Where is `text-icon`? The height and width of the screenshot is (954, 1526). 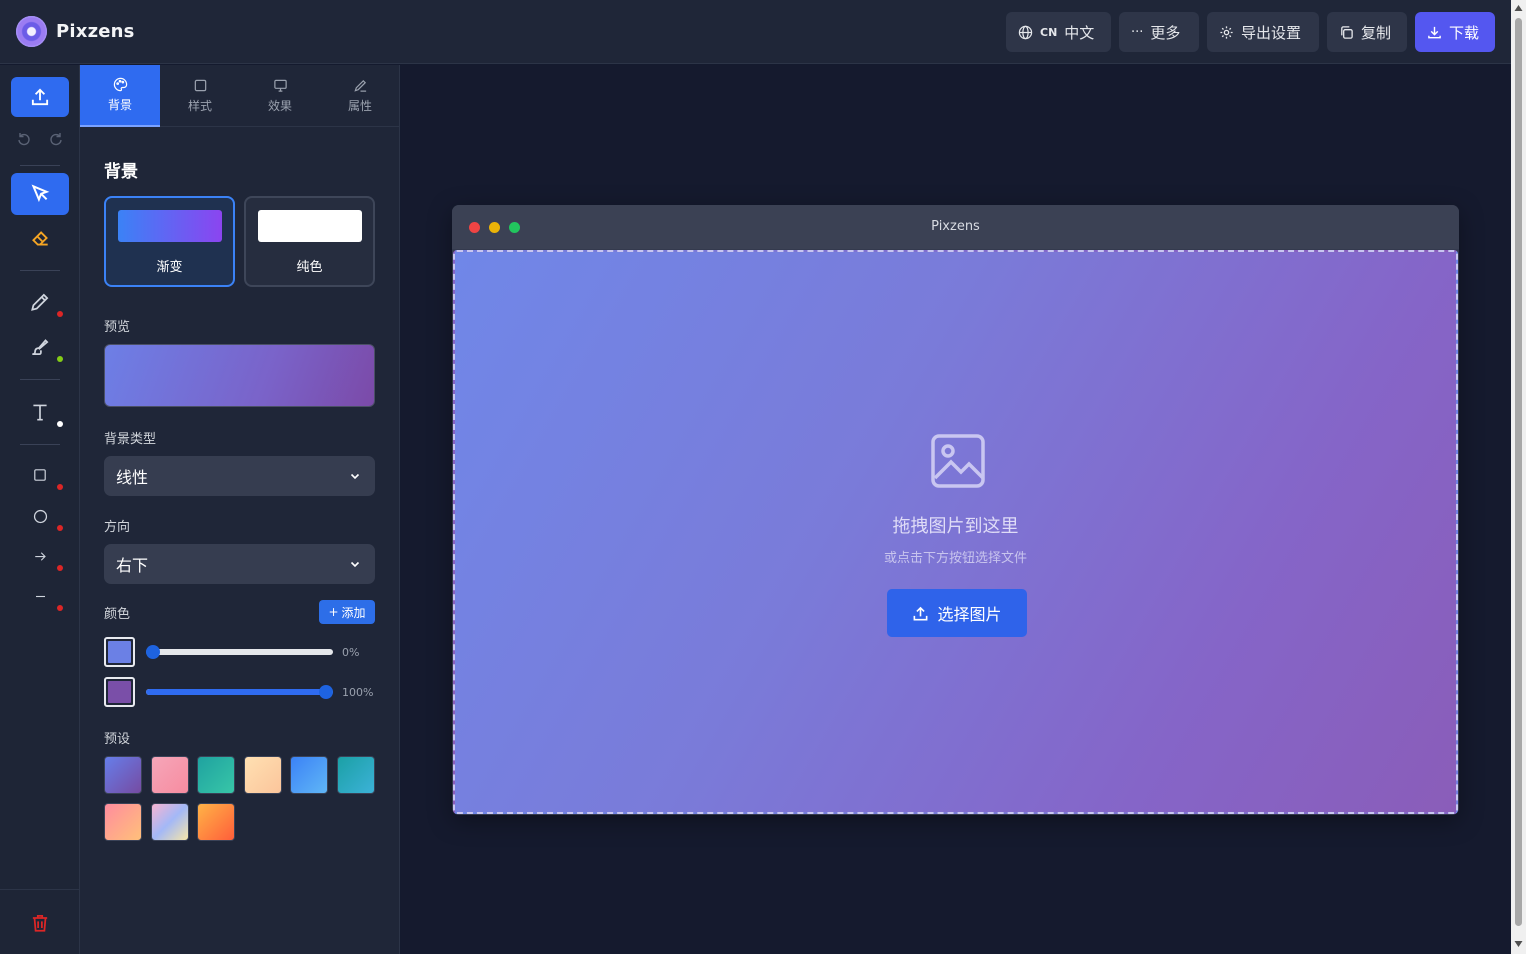 text-icon is located at coordinates (40, 412).